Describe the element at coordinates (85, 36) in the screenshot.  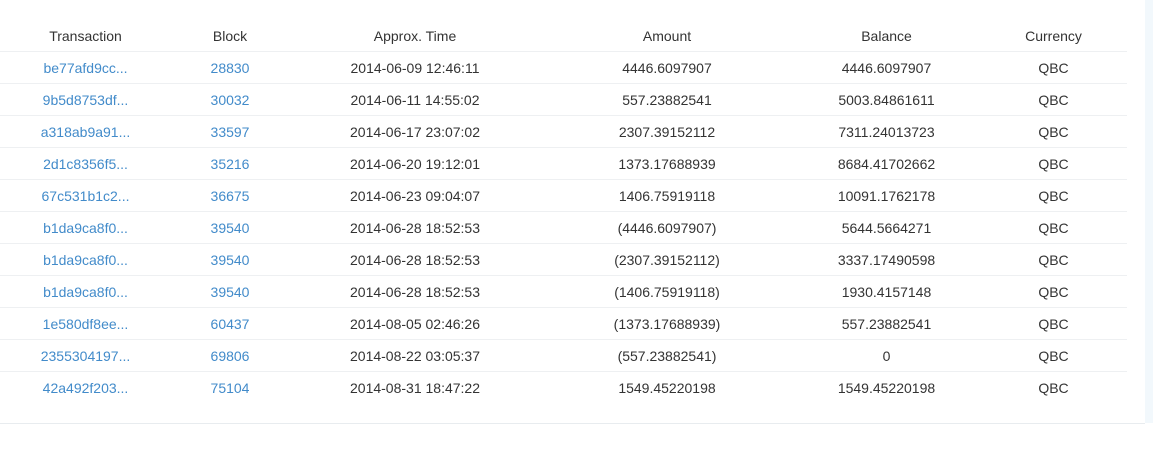
I see `column-header-transaction: Transaction` at that location.